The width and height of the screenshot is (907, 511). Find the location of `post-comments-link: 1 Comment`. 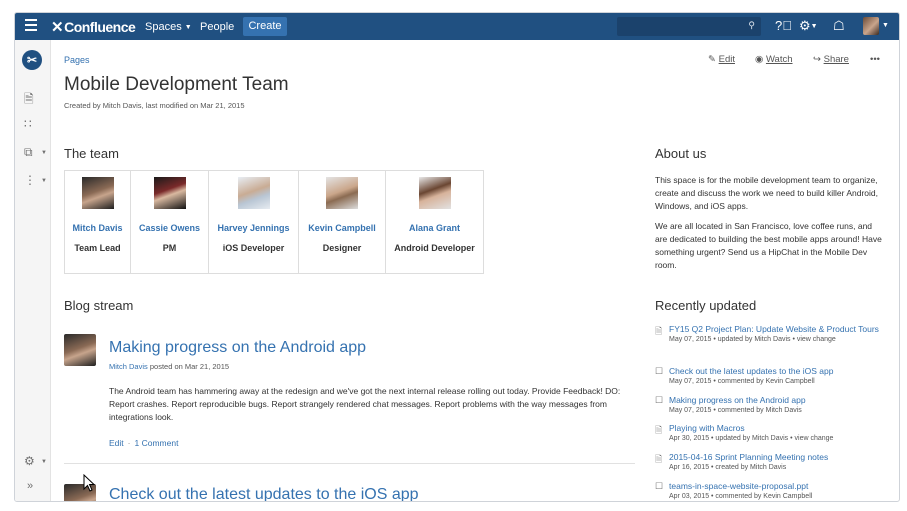

post-comments-link: 1 Comment is located at coordinates (157, 443).